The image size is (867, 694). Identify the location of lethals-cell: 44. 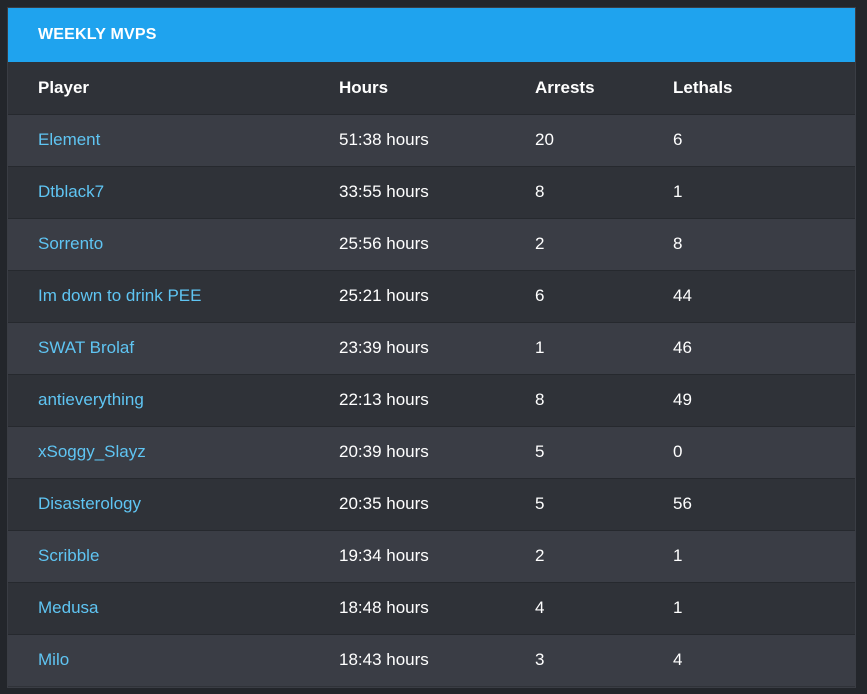
(682, 295).